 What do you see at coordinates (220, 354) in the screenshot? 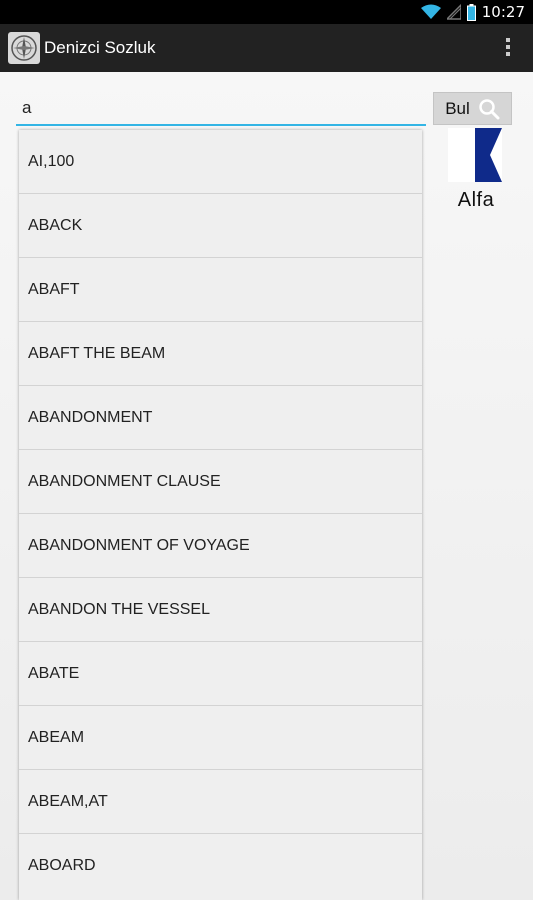
I see `suggestion-item: ABAFT THE BEAM` at bounding box center [220, 354].